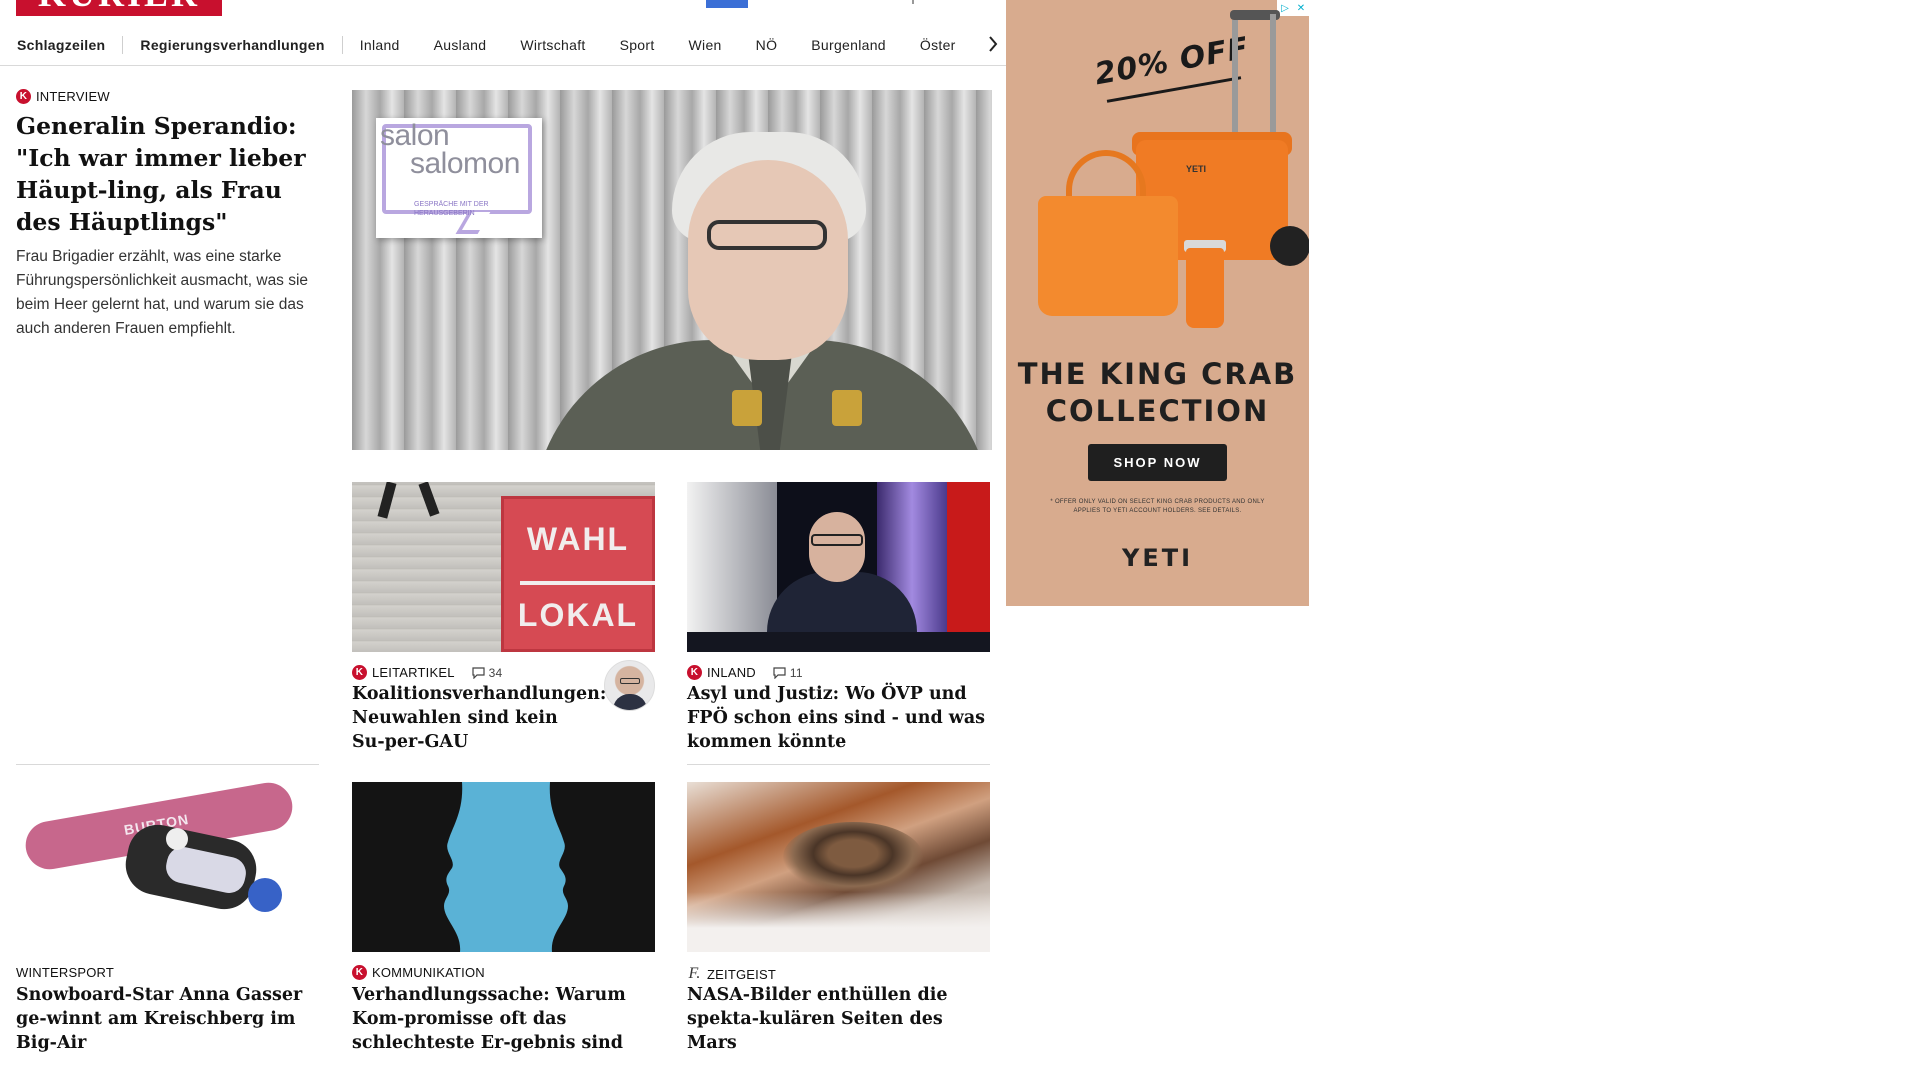  I want to click on article-image-silhouettes, so click(503, 867).